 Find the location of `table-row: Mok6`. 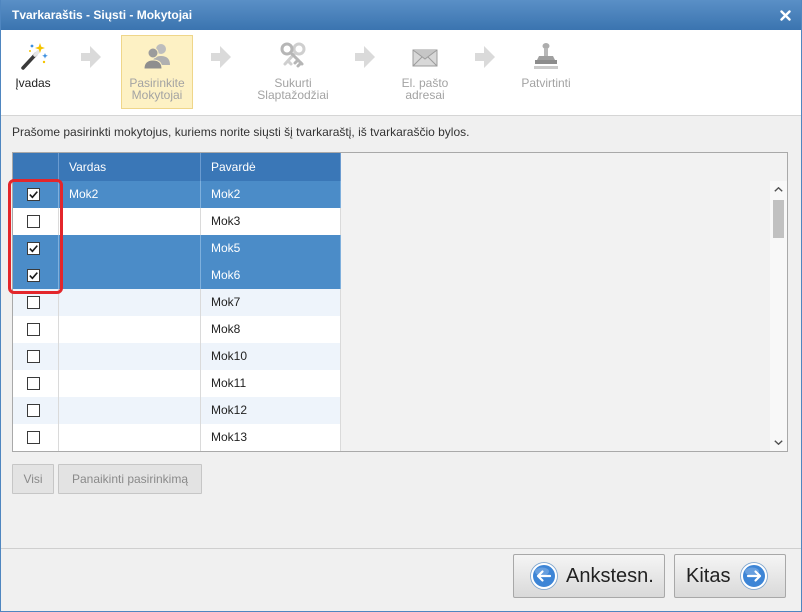

table-row: Mok6 is located at coordinates (177, 275).